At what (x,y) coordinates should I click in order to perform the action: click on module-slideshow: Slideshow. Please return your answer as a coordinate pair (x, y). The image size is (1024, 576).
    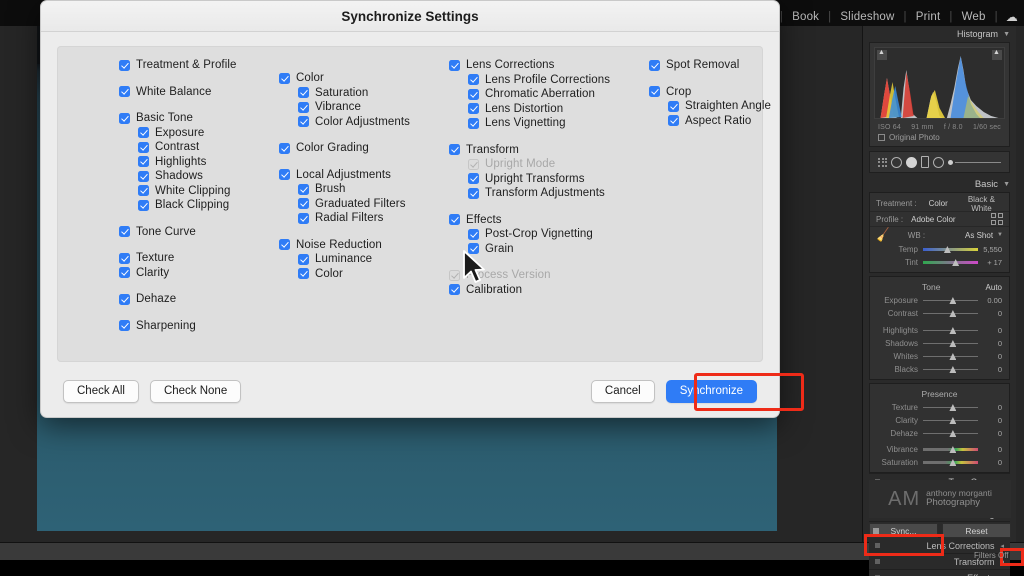
    Looking at the image, I should click on (867, 17).